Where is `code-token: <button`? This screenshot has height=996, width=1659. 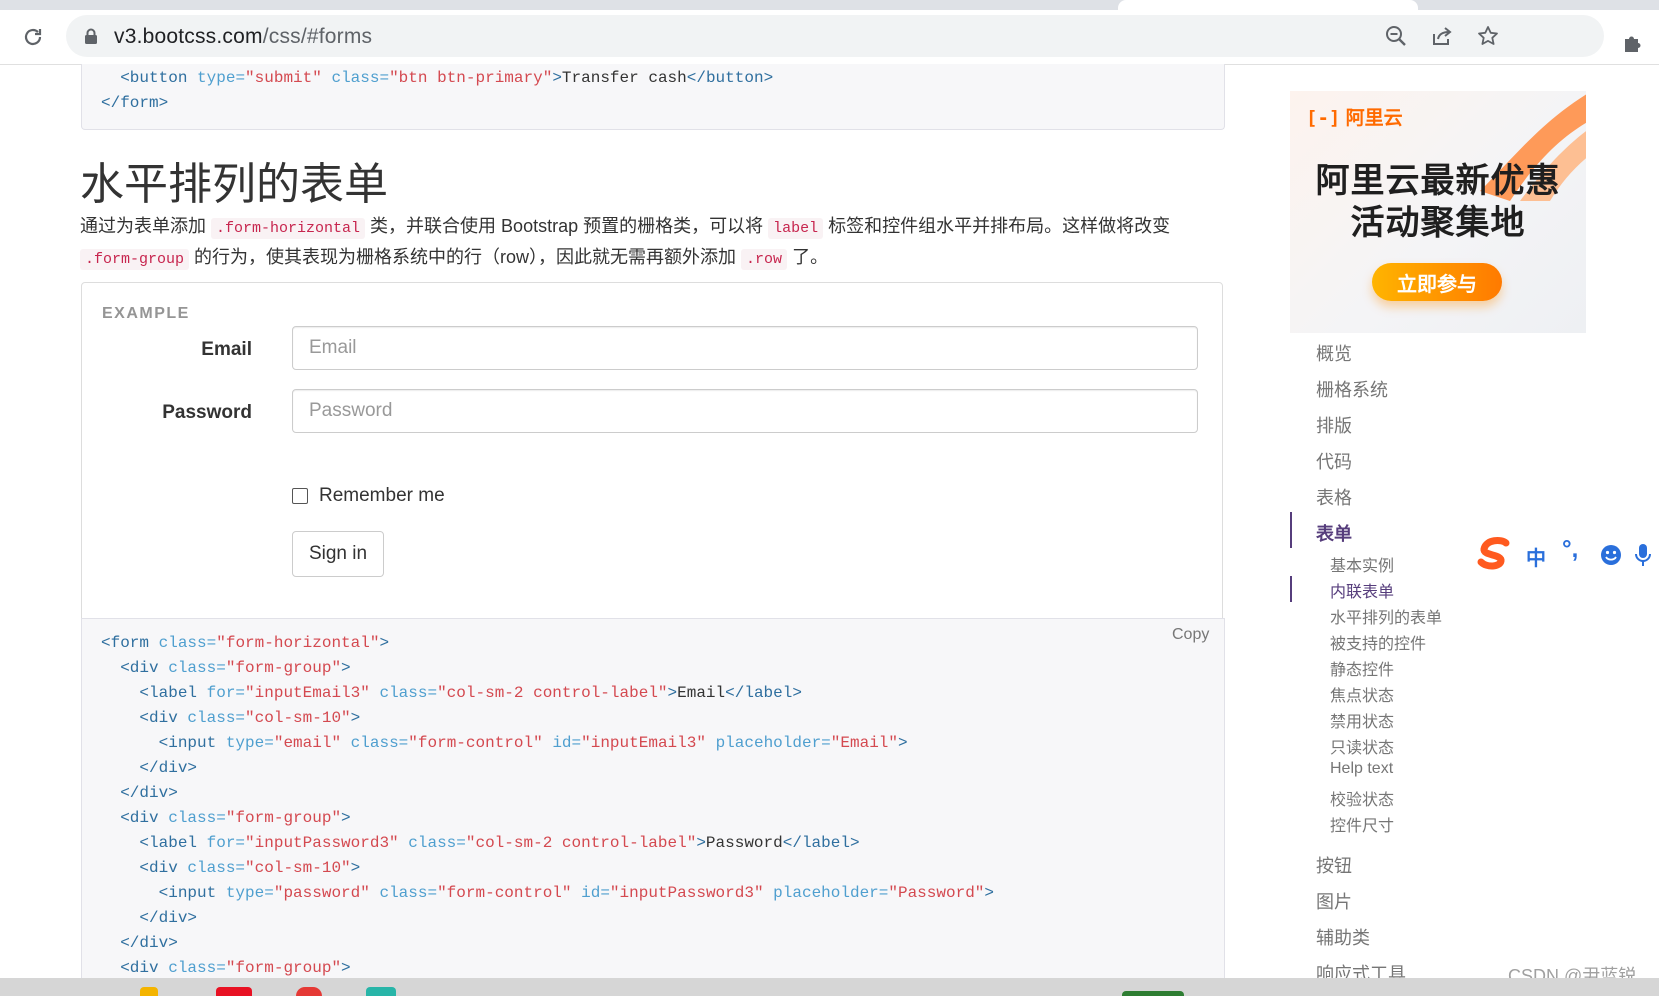 code-token: <button is located at coordinates (154, 78).